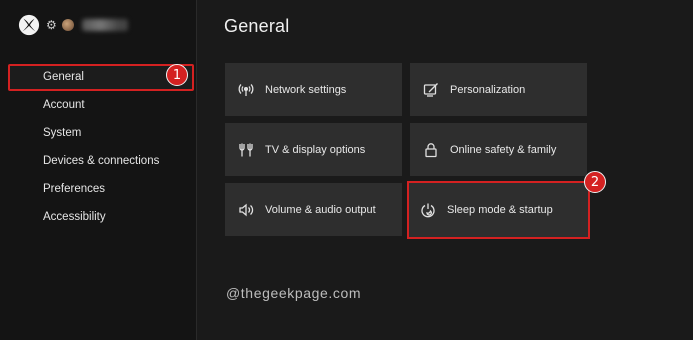  I want to click on personalization-icon, so click(431, 90).